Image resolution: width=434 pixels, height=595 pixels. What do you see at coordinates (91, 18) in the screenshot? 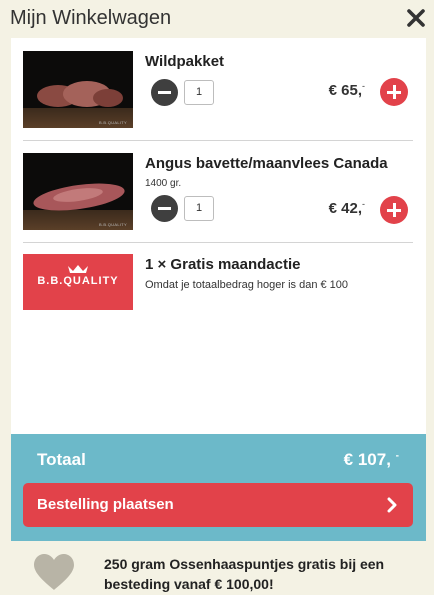
I see `page-title: Mijn Winkelwagen` at bounding box center [91, 18].